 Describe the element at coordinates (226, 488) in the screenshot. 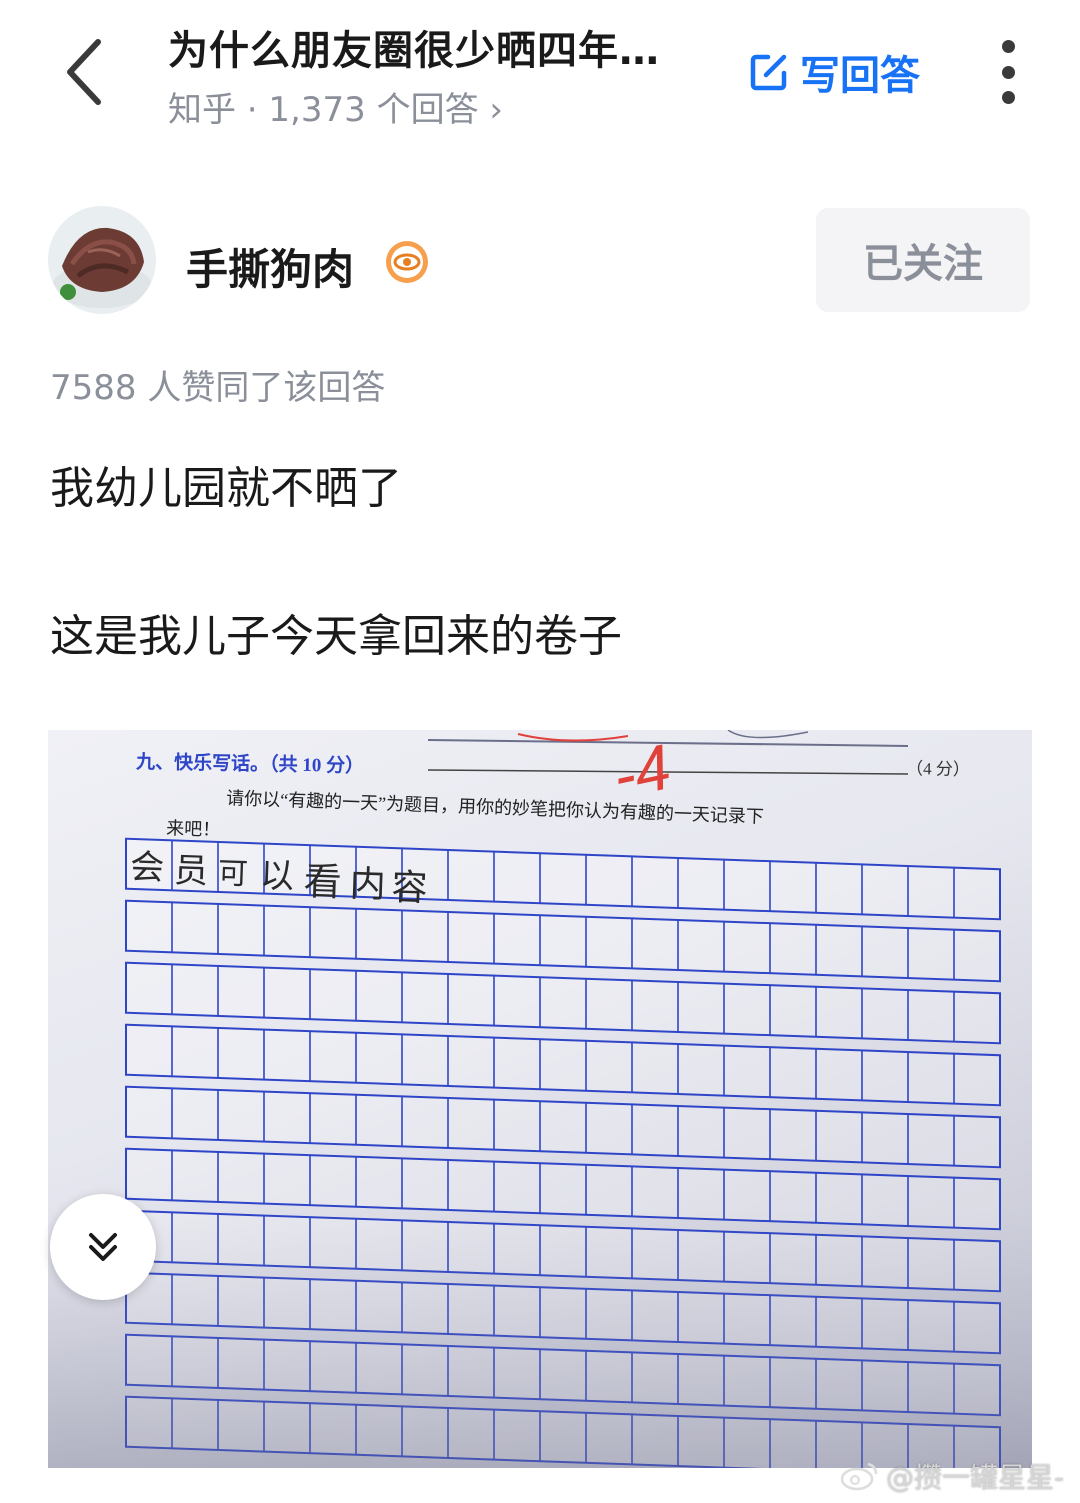

I see `answer-paragraph: 我幼儿园就不晒了` at that location.